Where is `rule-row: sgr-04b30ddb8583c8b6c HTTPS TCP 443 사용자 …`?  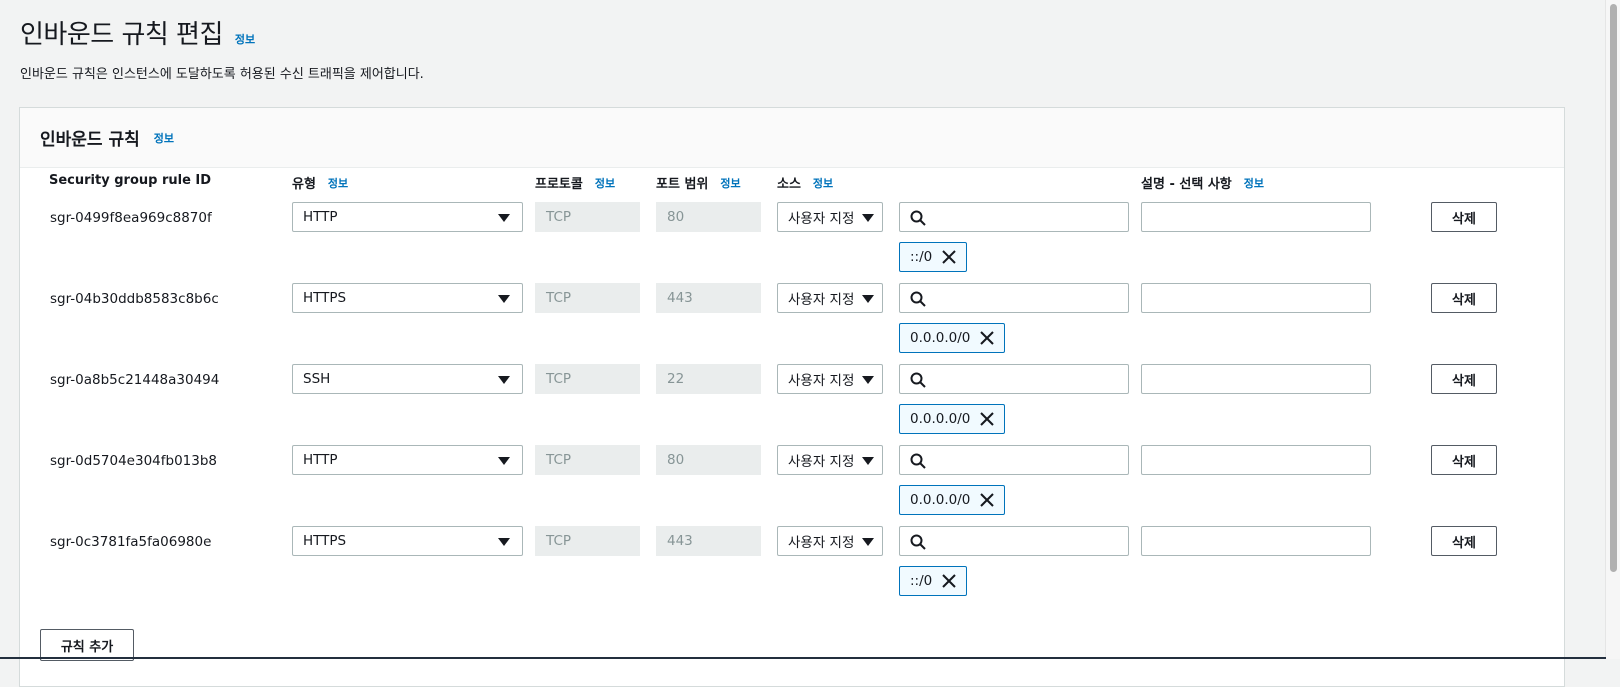 rule-row: sgr-04b30ddb8583c8b6c HTTPS TCP 443 사용자 … is located at coordinates (792, 327).